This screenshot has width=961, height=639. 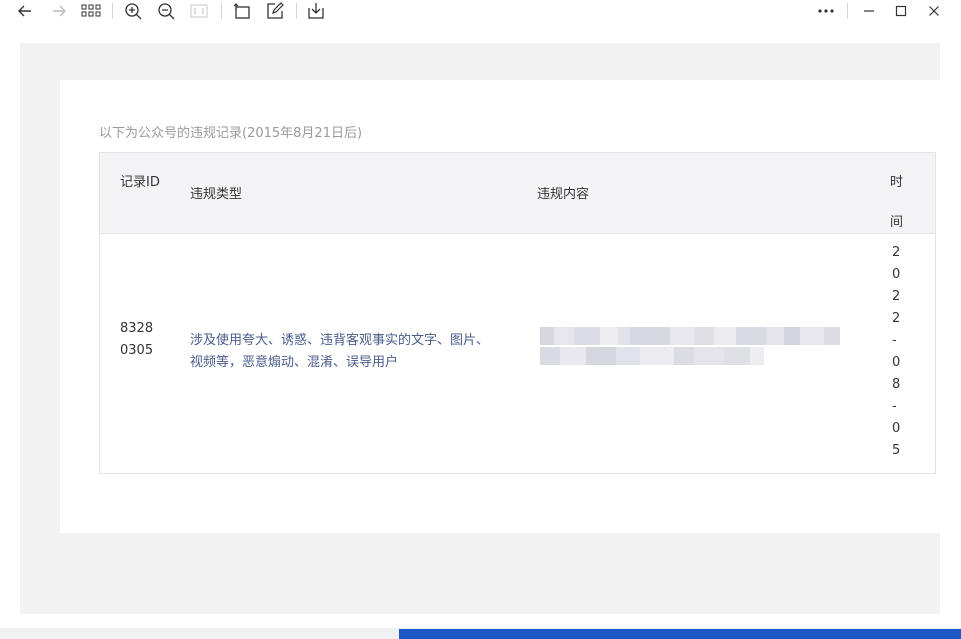 What do you see at coordinates (897, 202) in the screenshot?
I see `header-time: 时间` at bounding box center [897, 202].